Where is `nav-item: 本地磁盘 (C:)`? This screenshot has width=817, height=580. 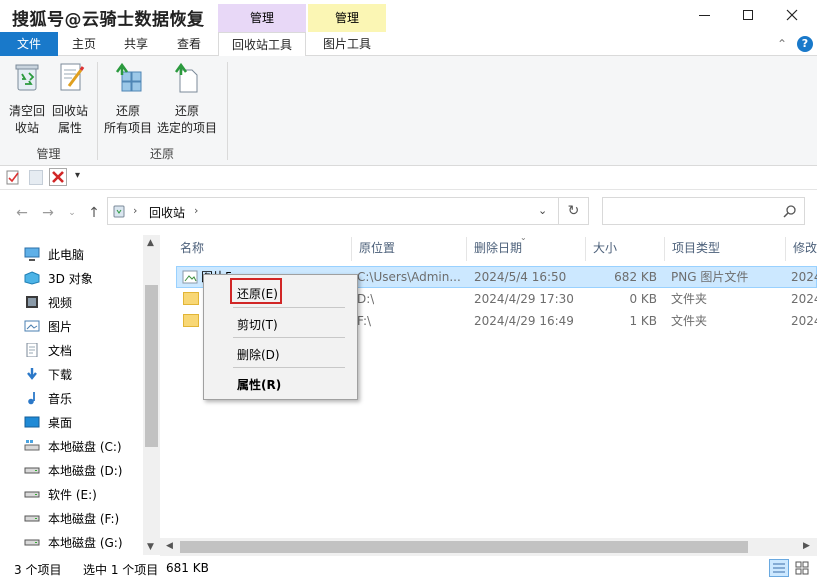 nav-item: 本地磁盘 (C:) is located at coordinates (73, 446).